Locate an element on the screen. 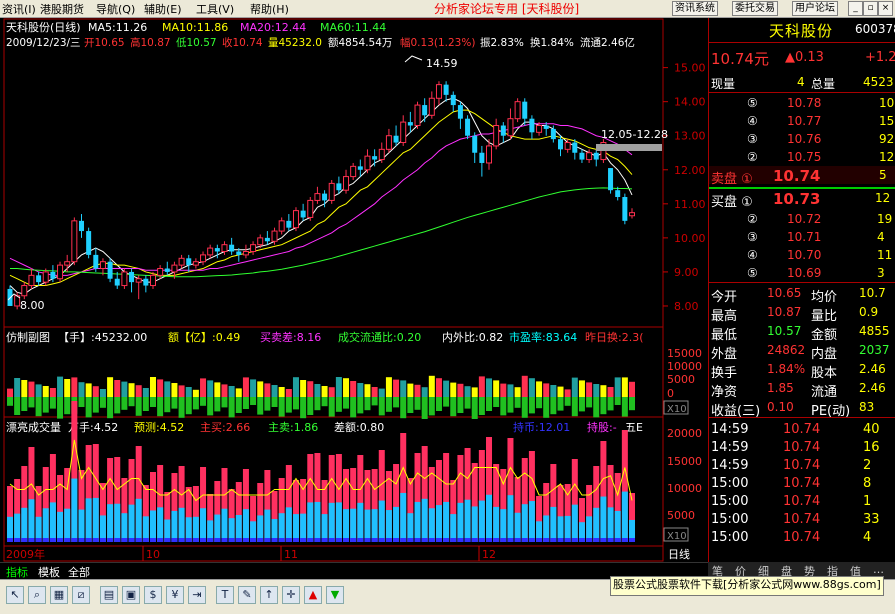 This screenshot has width=895, height=614. menu-item-nav: 导航(Q) is located at coordinates (115, 9).